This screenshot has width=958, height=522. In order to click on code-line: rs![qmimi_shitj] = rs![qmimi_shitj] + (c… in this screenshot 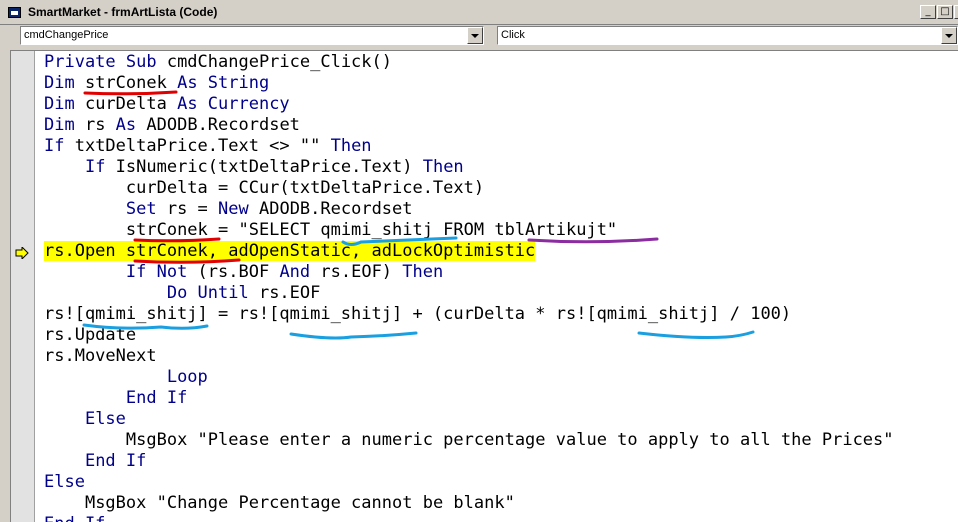, I will do `click(469, 314)`.